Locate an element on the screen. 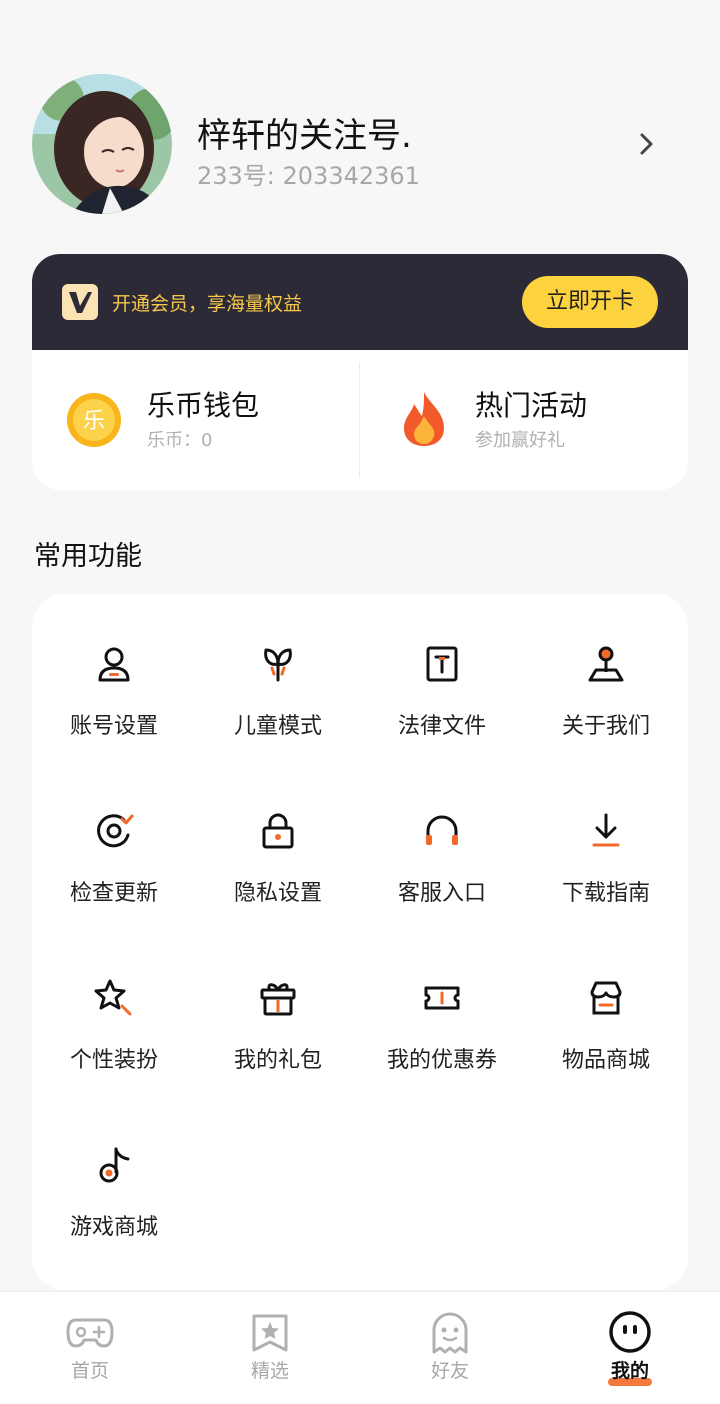  tab-featured: 精选 is located at coordinates (270, 1348).